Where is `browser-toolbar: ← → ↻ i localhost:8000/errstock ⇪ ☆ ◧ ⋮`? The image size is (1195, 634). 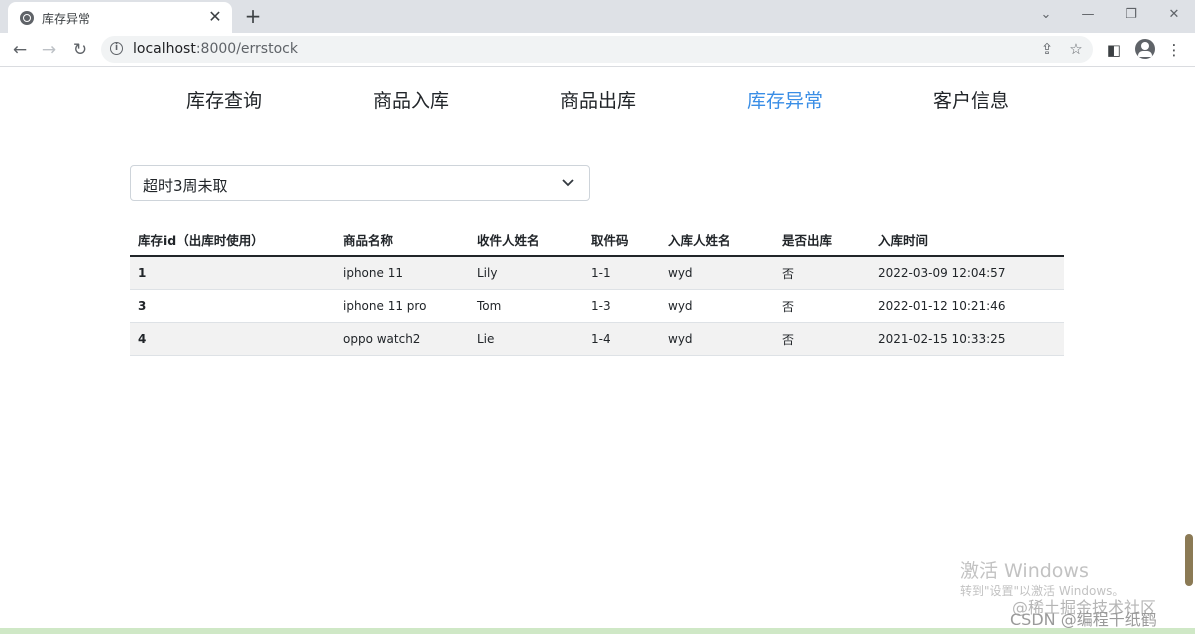
browser-toolbar: ← → ↻ i localhost:8000/errstock ⇪ ☆ ◧ ⋮ is located at coordinates (597, 50).